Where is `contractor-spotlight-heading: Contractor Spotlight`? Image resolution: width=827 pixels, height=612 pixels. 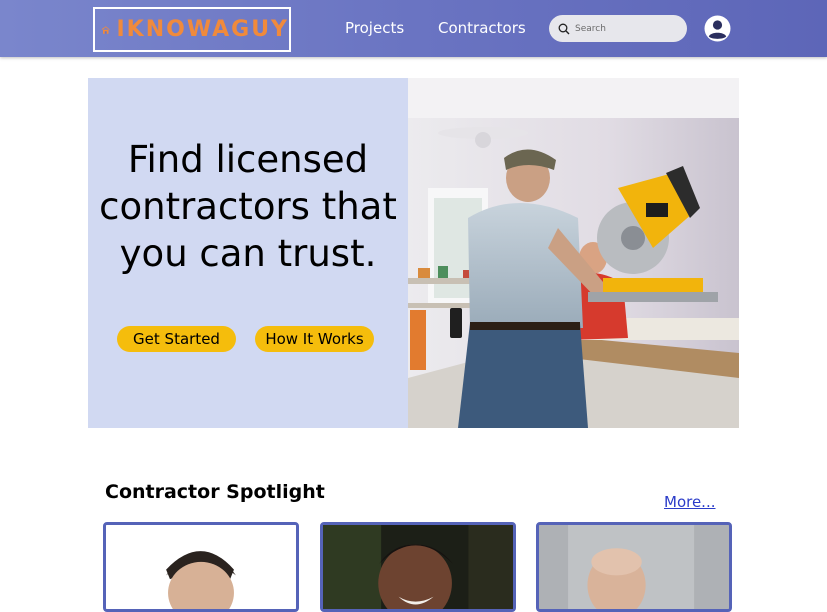
contractor-spotlight-heading: Contractor Spotlight is located at coordinates (215, 492).